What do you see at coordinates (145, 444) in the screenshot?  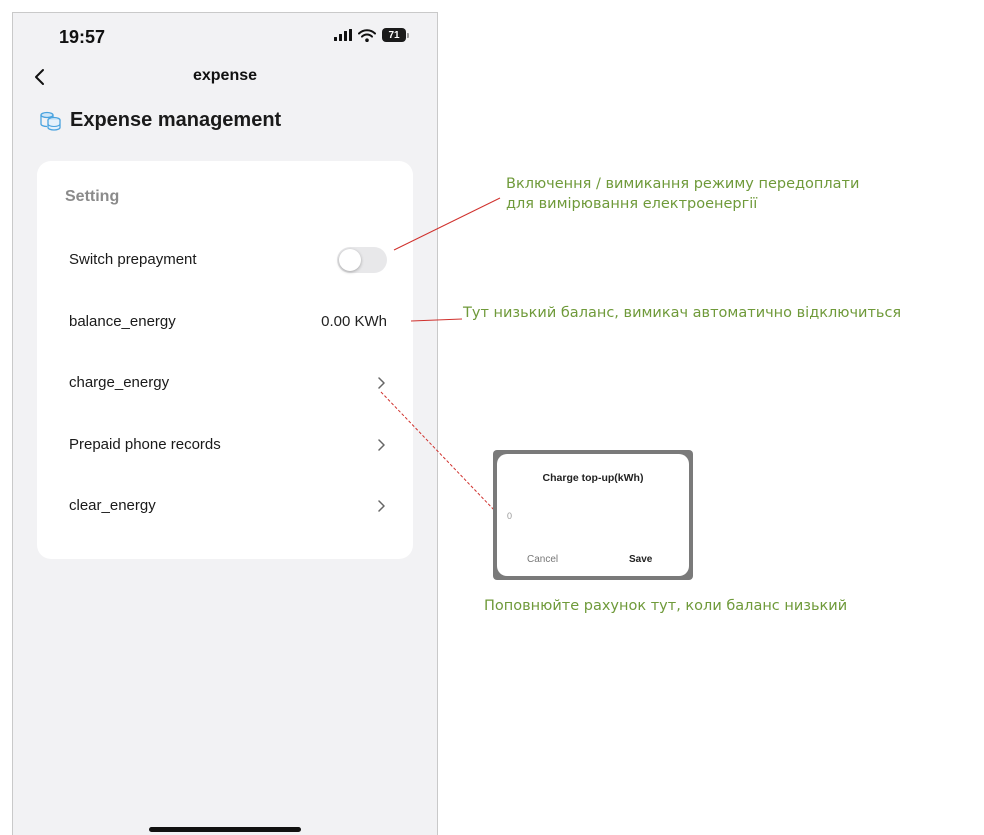 I see `row-label: Prepaid phone records` at bounding box center [145, 444].